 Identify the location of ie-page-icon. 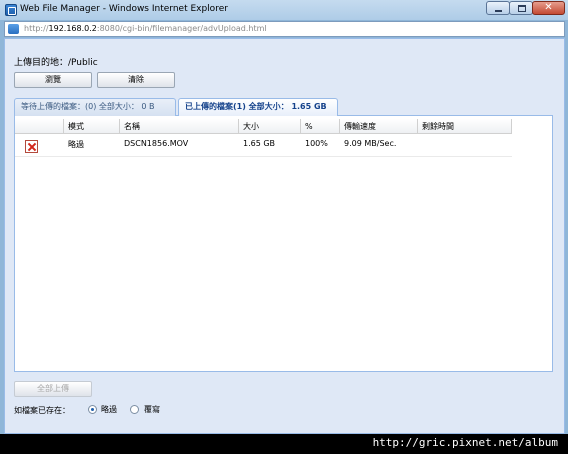
(11, 10).